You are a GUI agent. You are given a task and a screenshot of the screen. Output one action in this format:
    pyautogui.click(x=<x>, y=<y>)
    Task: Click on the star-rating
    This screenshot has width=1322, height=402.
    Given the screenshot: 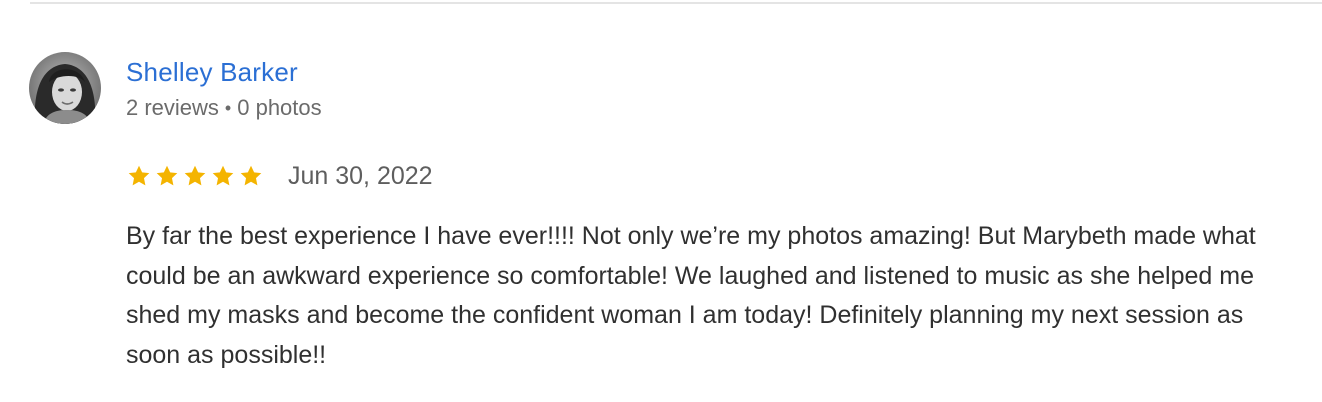 What is the action you would take?
    pyautogui.click(x=195, y=176)
    